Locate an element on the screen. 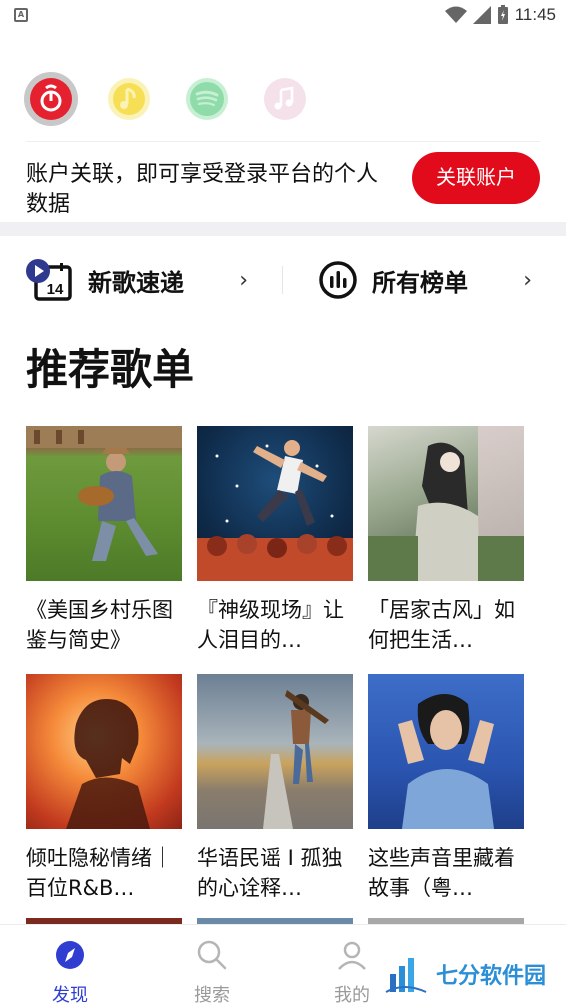 The height and width of the screenshot is (1006, 566). site-watermark: 七分软件园 is located at coordinates (472, 974).